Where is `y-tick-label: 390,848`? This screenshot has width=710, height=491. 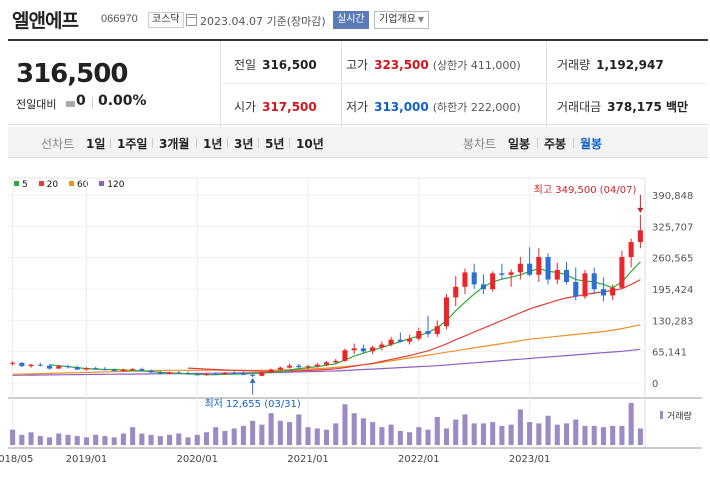
y-tick-label: 390,848 is located at coordinates (672, 196).